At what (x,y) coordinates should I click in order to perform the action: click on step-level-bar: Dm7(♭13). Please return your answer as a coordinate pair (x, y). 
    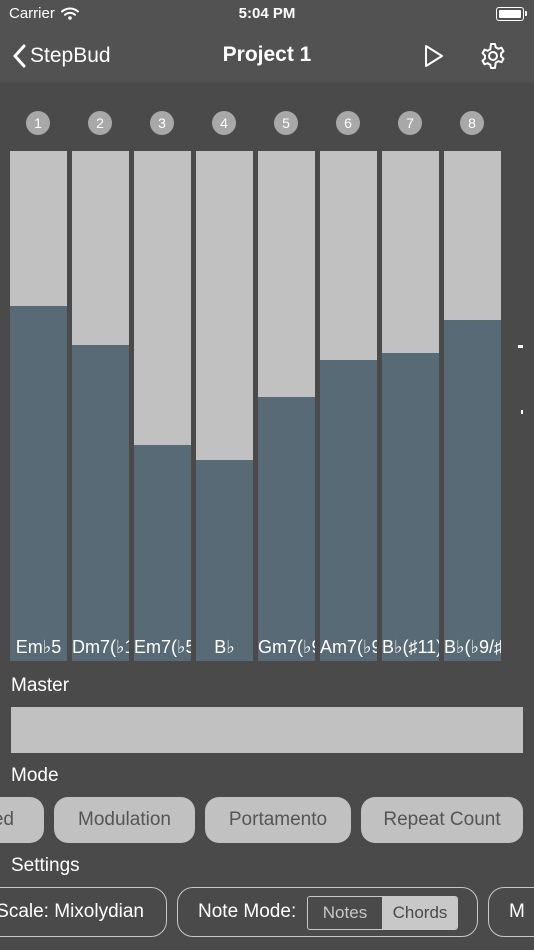
    Looking at the image, I should click on (100, 406).